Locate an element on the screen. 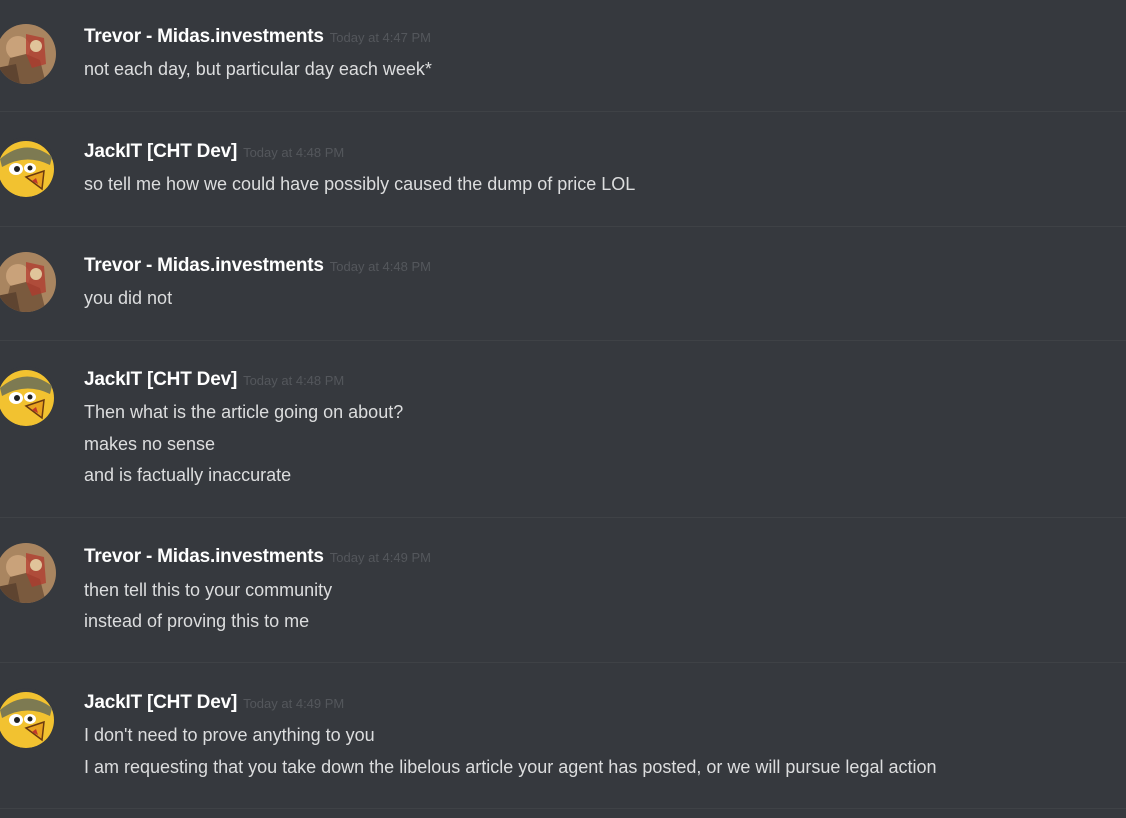 The image size is (1126, 818). message-timestamp: Today at 4:47 PM is located at coordinates (380, 37).